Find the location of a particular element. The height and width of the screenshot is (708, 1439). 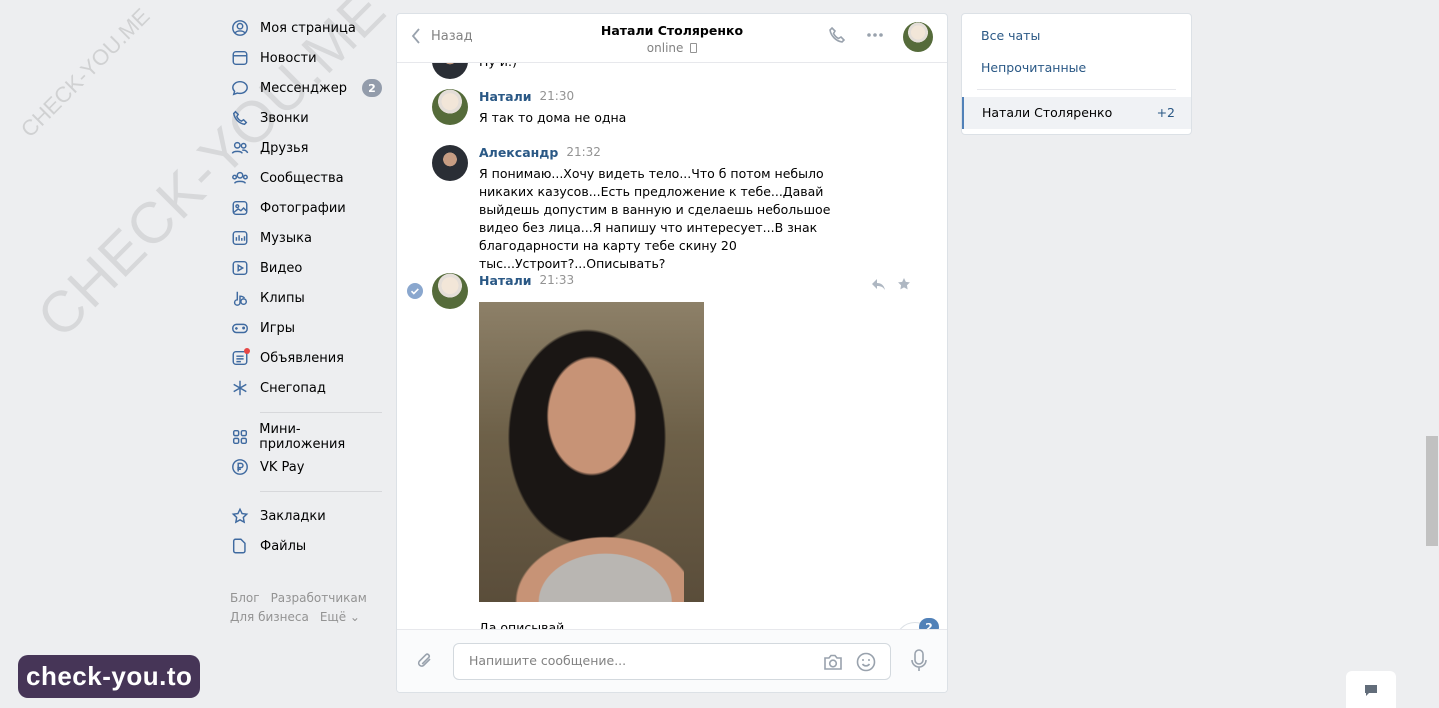

nav-label: Закладки is located at coordinates (293, 516).